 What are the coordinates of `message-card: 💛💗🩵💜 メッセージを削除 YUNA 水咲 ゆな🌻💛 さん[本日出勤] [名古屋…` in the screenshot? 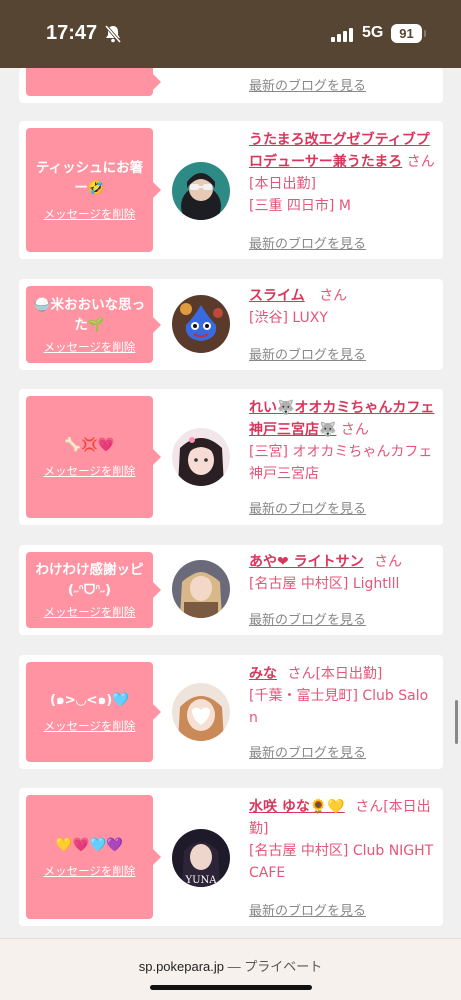 It's located at (231, 857).